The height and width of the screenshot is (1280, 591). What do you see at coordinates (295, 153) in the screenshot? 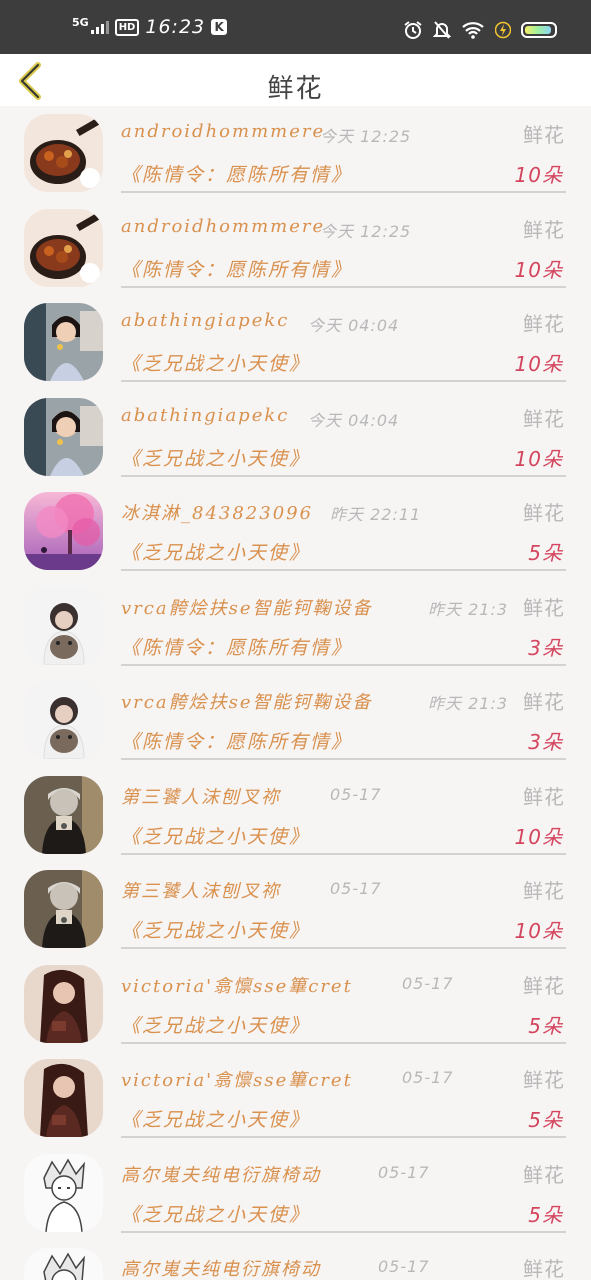
I see `gift-record-row: androidhommmere 今天 12:25 鲜花 《陈情令：愿陈所有情》 10朵` at bounding box center [295, 153].